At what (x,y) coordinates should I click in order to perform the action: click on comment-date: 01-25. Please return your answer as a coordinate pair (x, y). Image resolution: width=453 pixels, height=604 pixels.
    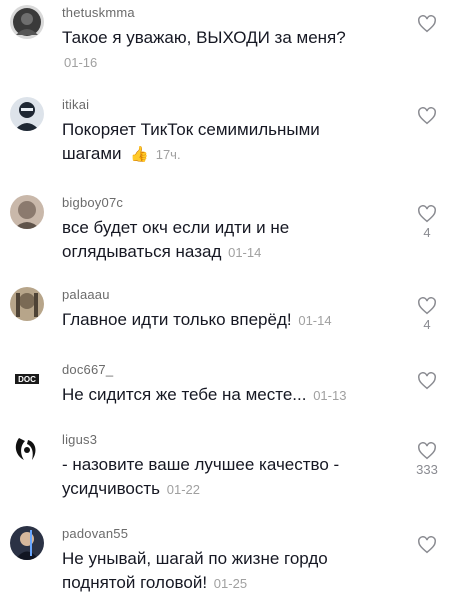
    Looking at the image, I should click on (230, 583).